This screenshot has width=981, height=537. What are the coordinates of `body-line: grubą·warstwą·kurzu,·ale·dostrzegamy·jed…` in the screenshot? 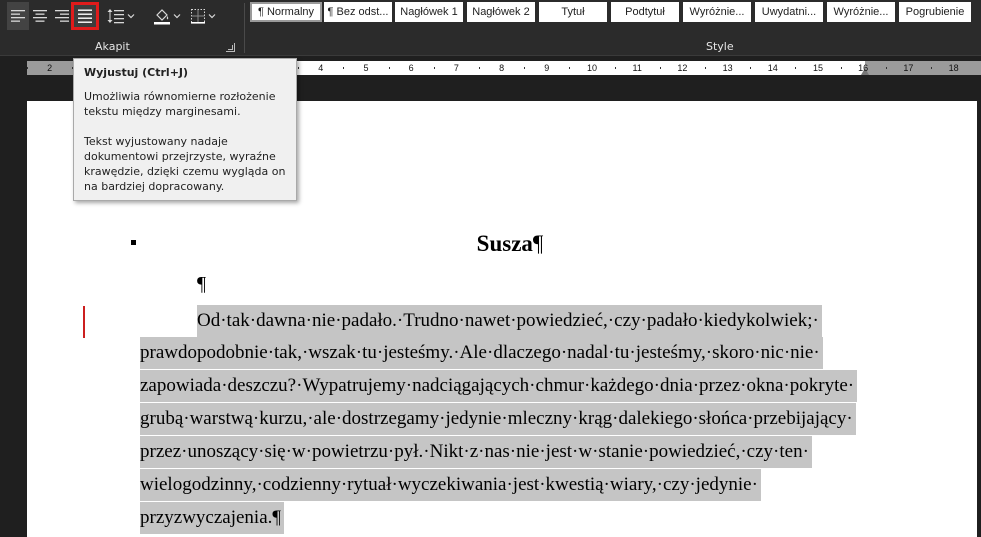 It's located at (498, 419).